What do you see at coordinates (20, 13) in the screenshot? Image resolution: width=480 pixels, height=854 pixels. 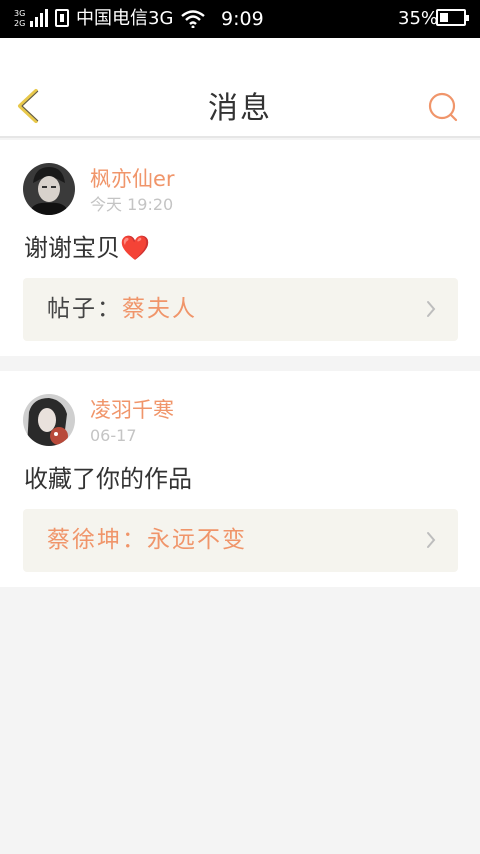 I see `network-type-top: 3G` at bounding box center [20, 13].